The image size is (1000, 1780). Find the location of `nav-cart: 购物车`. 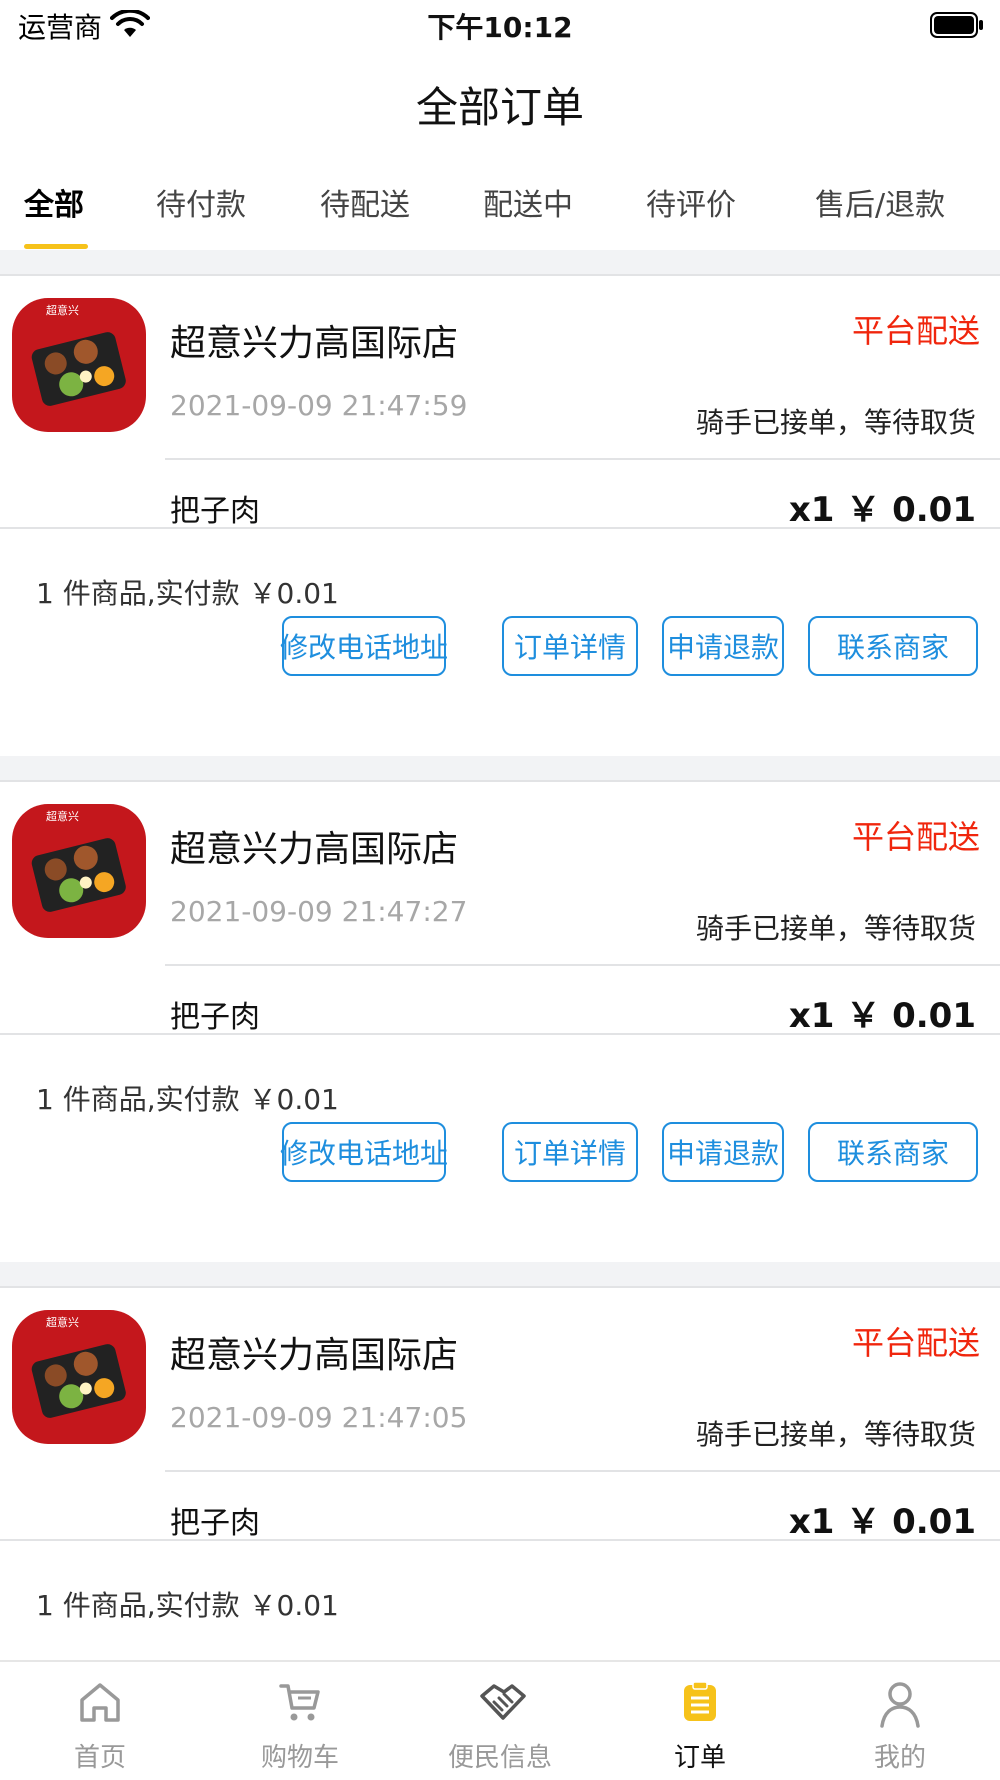

nav-cart: 购物车 is located at coordinates (300, 1721).